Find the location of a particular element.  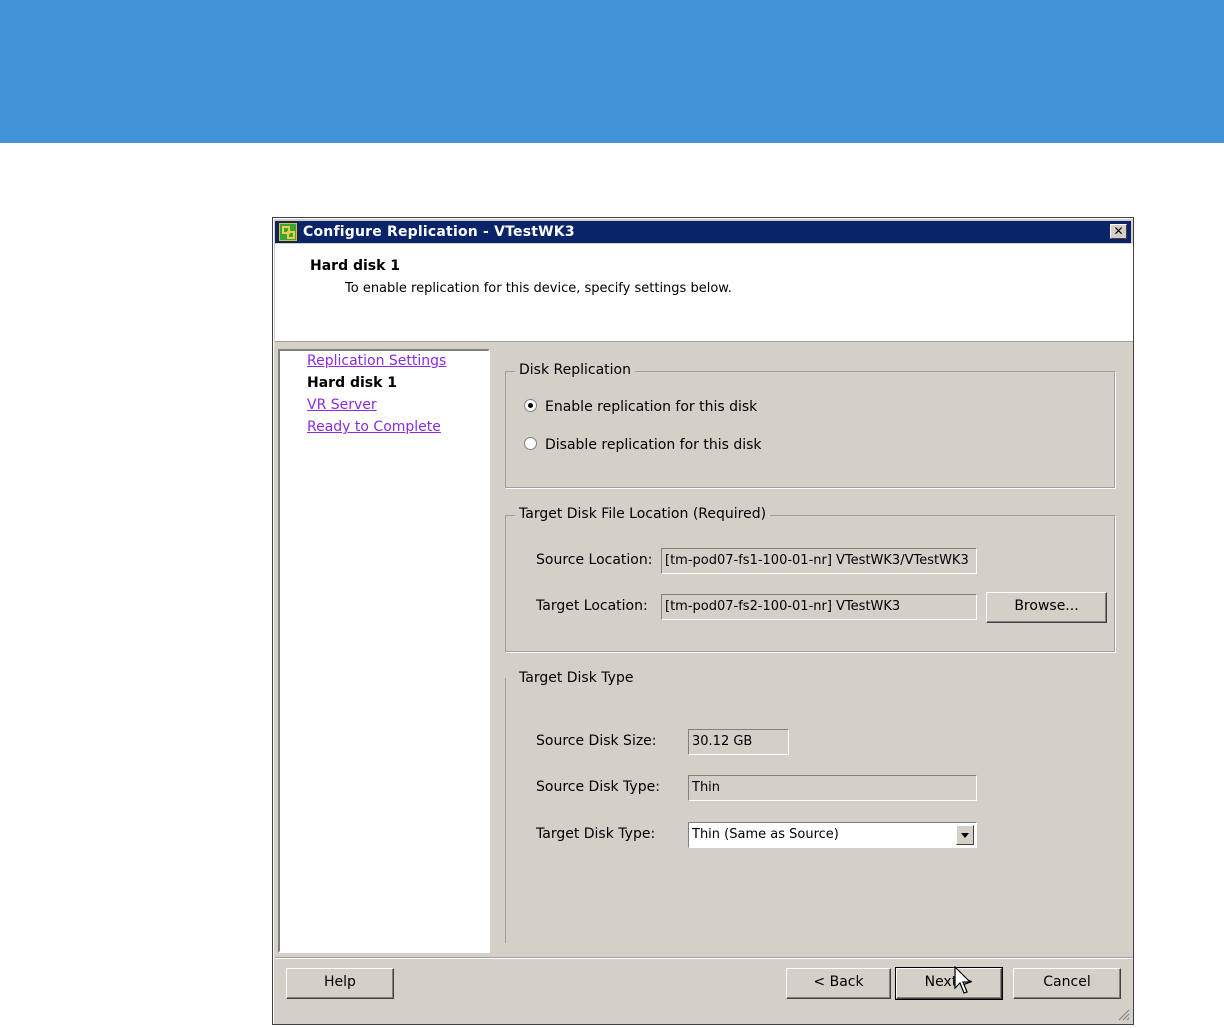

page-title: Hard disk 1 is located at coordinates (355, 266).